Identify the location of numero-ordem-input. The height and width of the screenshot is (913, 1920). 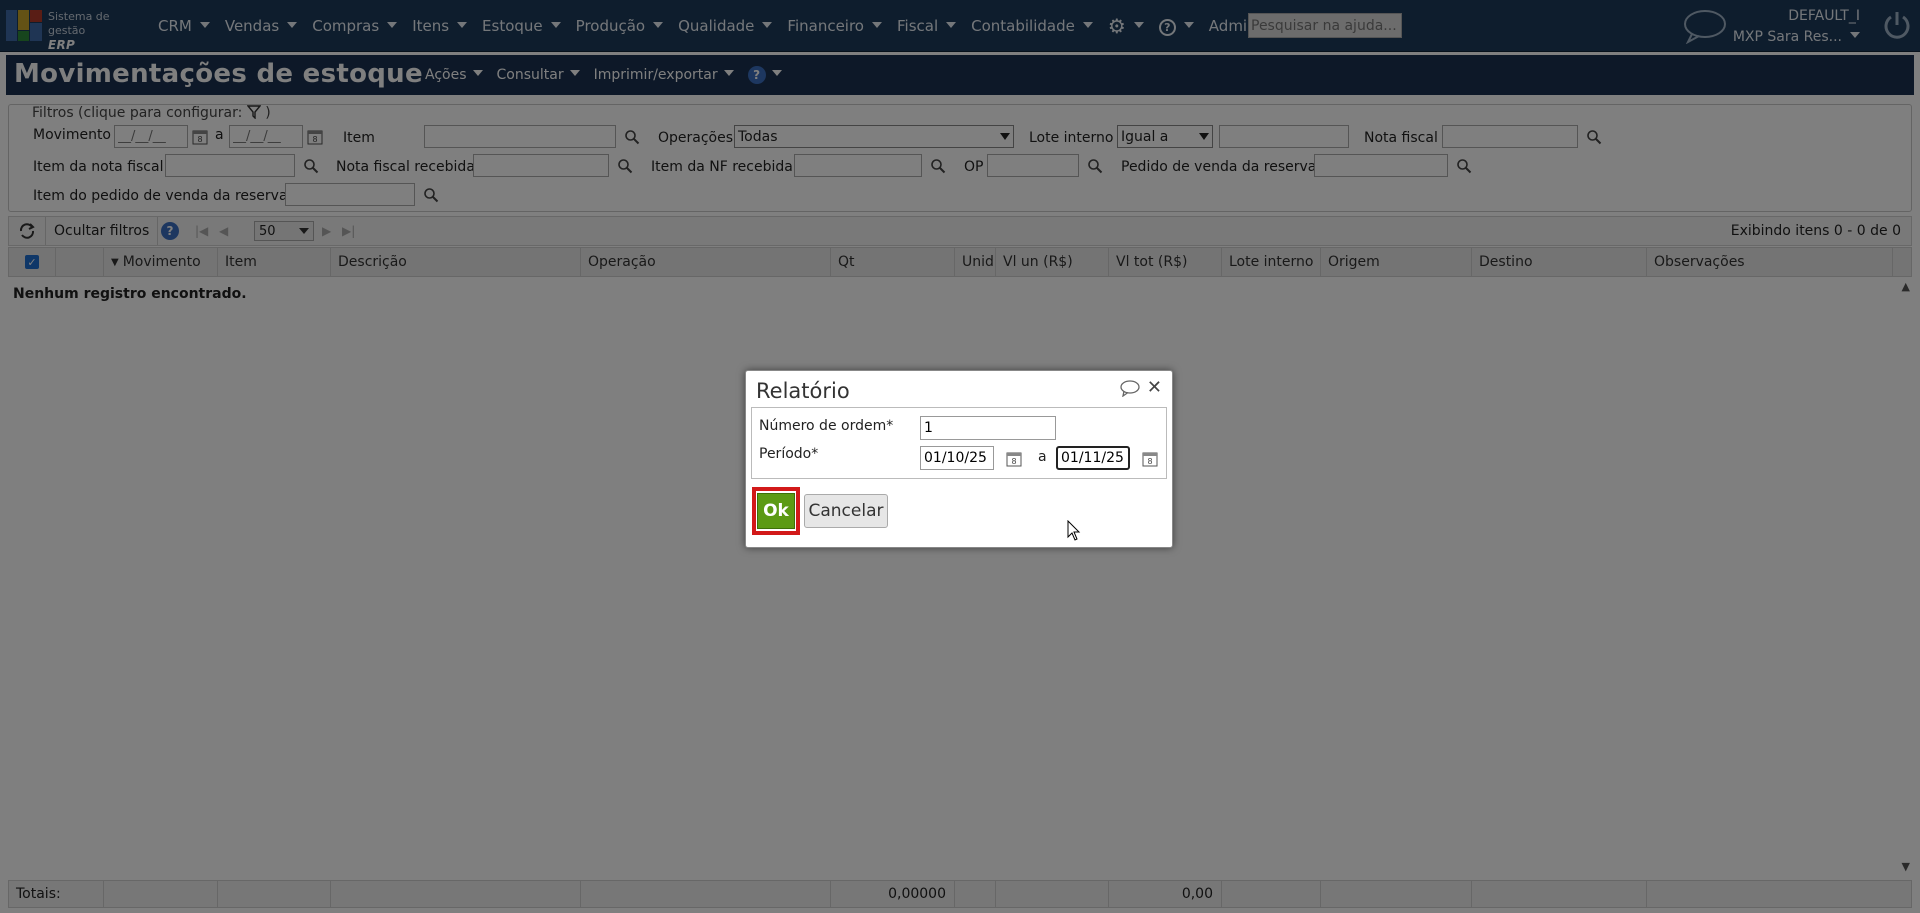
(988, 428).